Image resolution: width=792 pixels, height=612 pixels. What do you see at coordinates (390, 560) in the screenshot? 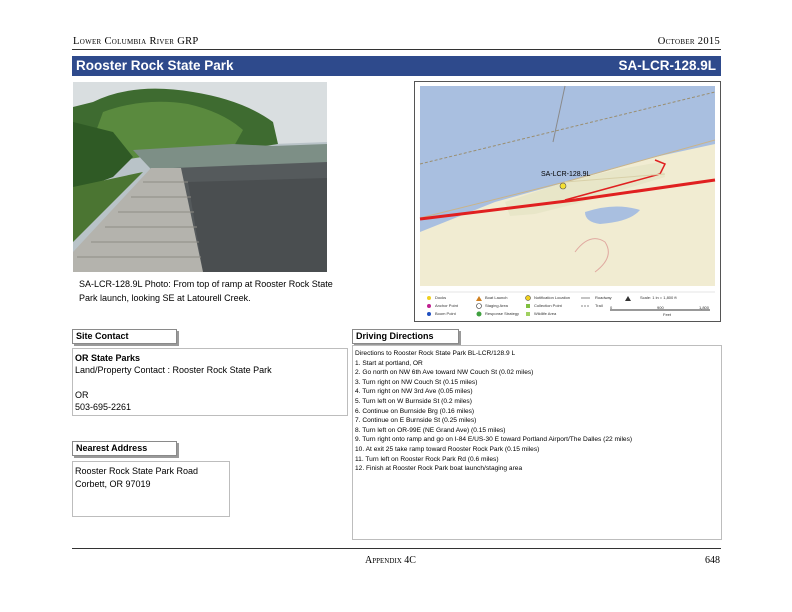
I see `footer-appendix: Appendix 4C` at bounding box center [390, 560].